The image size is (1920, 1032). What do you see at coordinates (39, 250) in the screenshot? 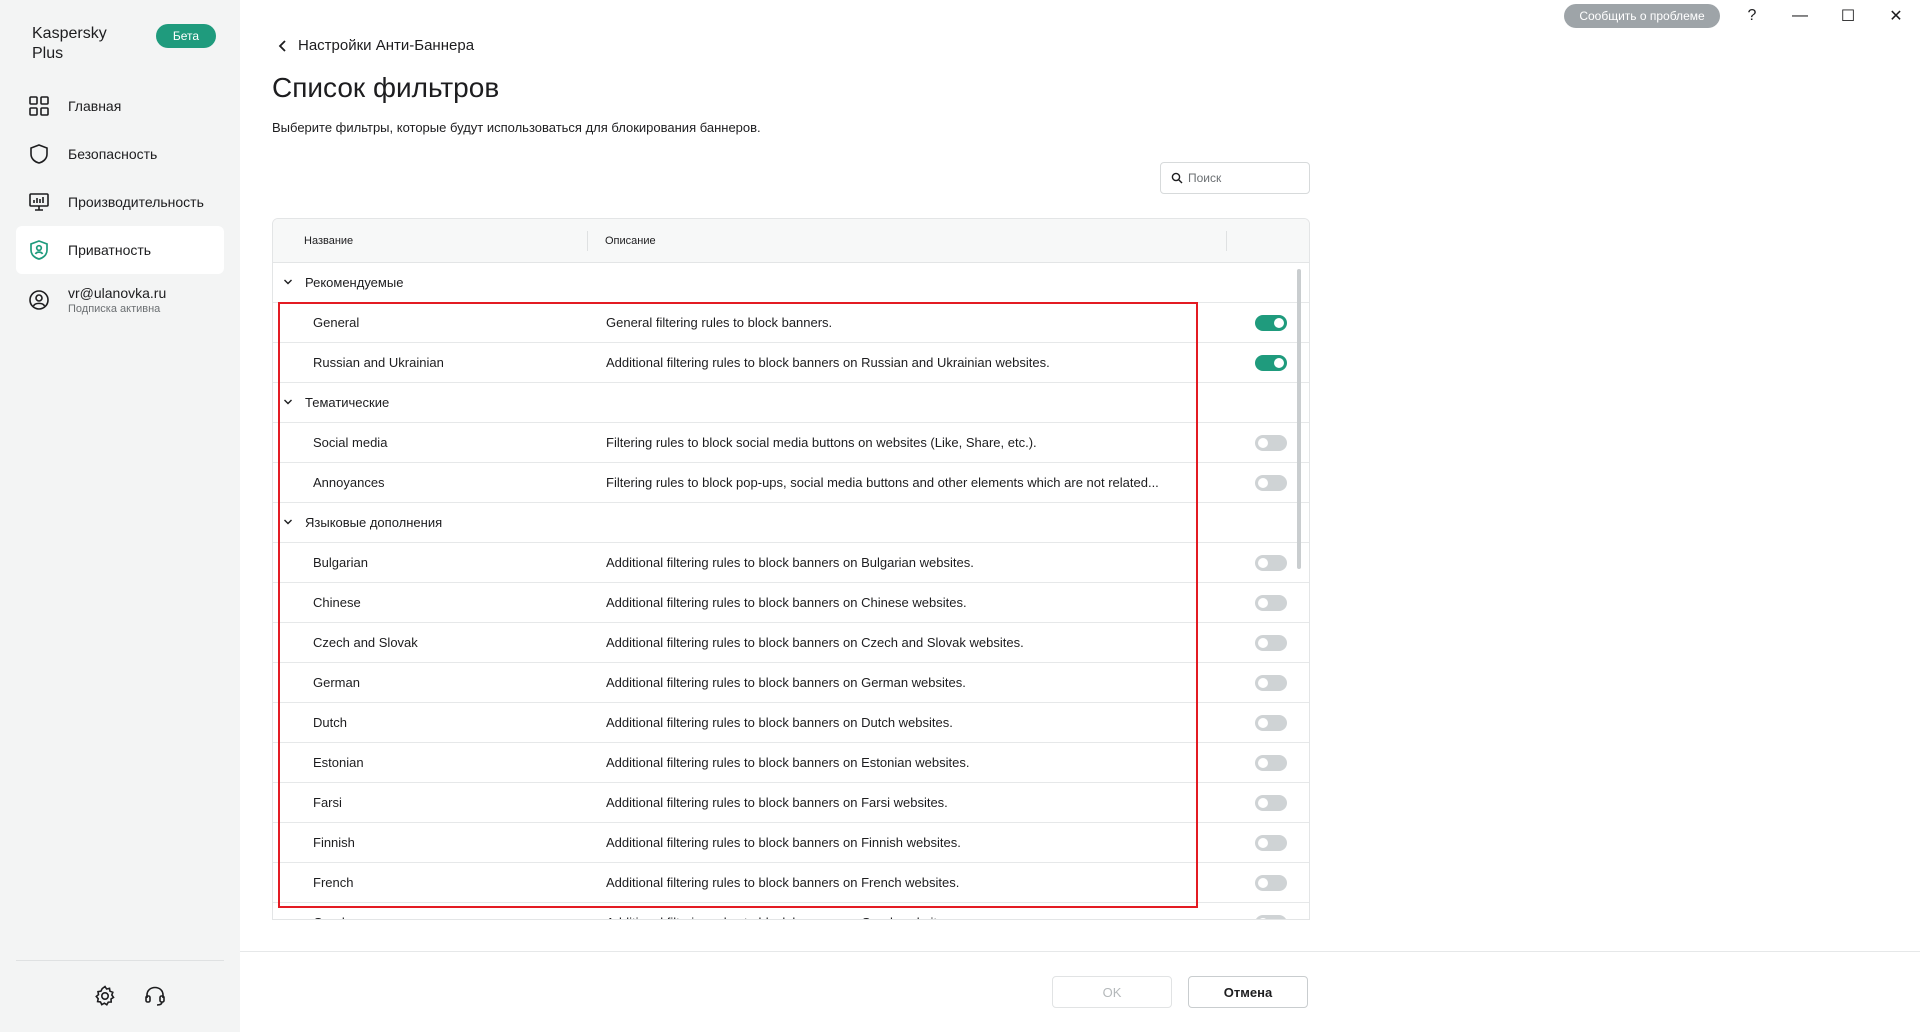
I see `privacy-shield-icon` at bounding box center [39, 250].